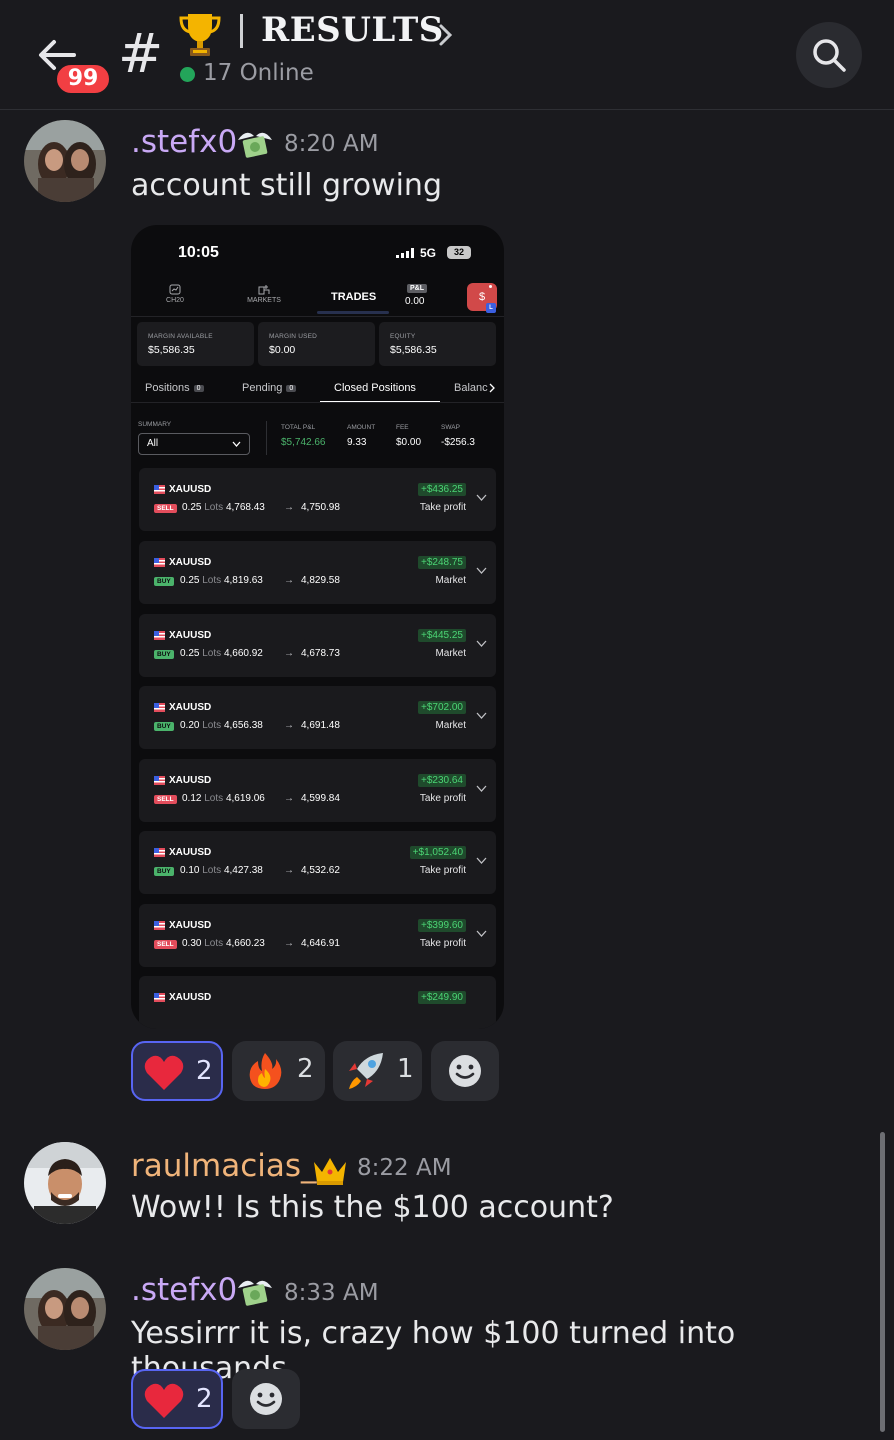 The width and height of the screenshot is (894, 1440). Describe the element at coordinates (375, 388) in the screenshot. I see `subtab-closed-positions: Closed Positions` at that location.